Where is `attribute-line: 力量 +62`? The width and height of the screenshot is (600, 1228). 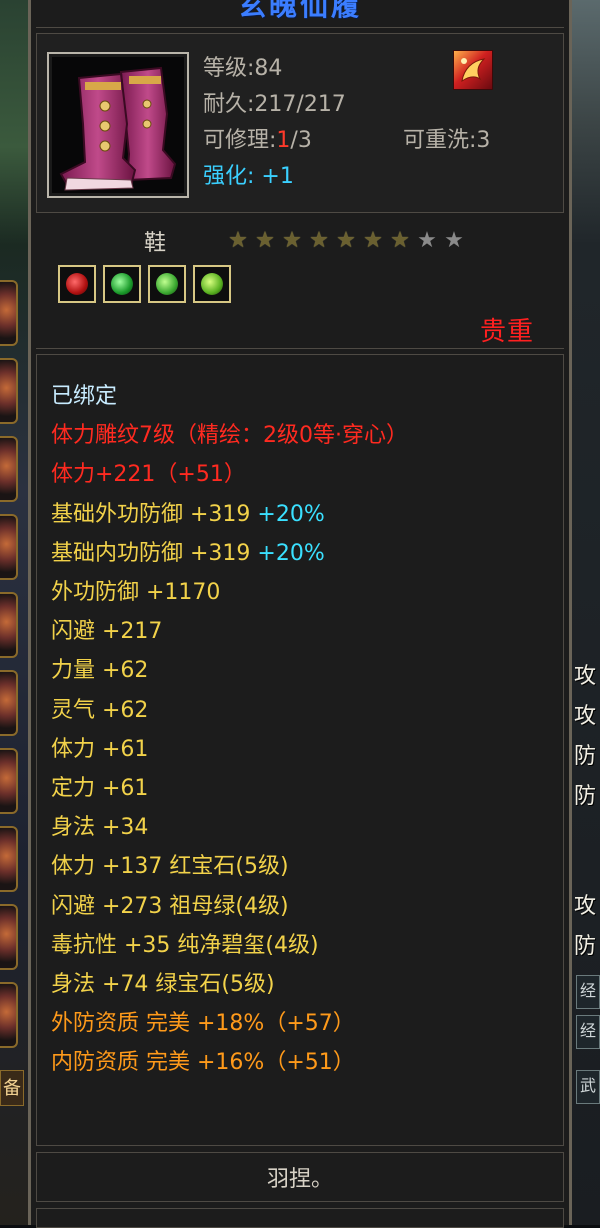 attribute-line: 力量 +62 is located at coordinates (229, 670).